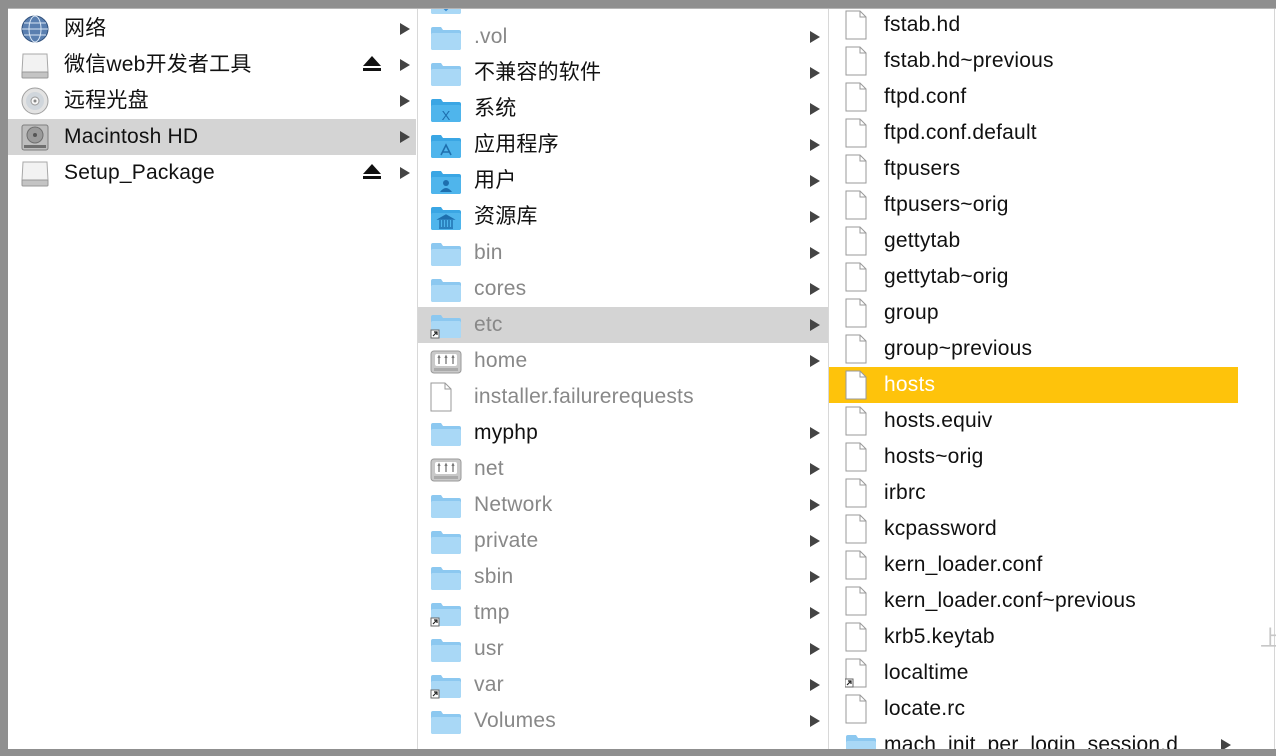 Image resolution: width=1276 pixels, height=756 pixels. Describe the element at coordinates (925, 96) in the screenshot. I see `etc-item-label: ftpd.conf` at that location.